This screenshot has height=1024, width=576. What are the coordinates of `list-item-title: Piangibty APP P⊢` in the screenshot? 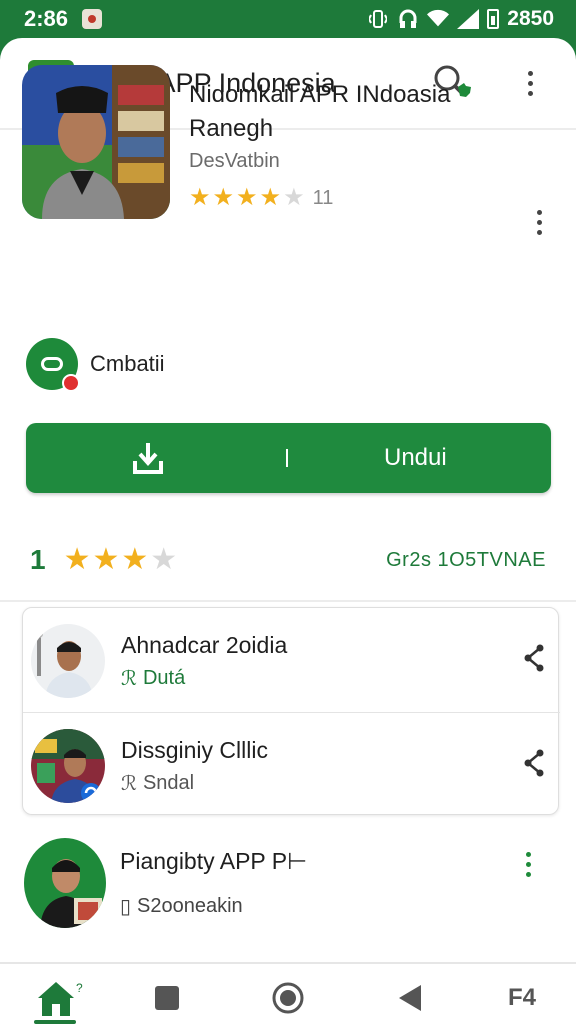 It's located at (214, 861).